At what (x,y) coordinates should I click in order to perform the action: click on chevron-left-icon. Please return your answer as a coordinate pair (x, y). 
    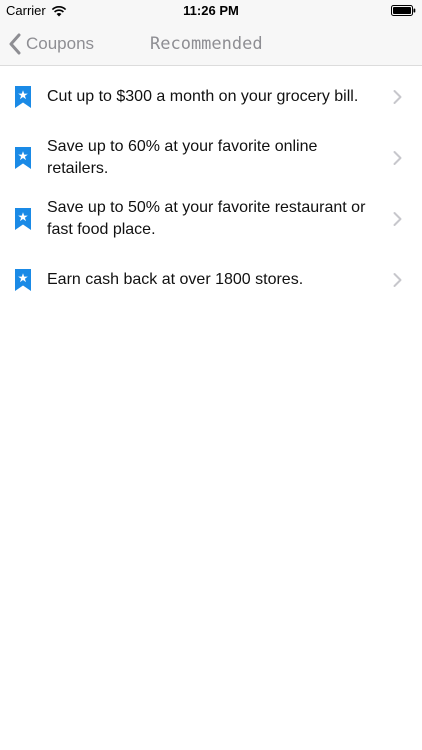
    Looking at the image, I should click on (15, 44).